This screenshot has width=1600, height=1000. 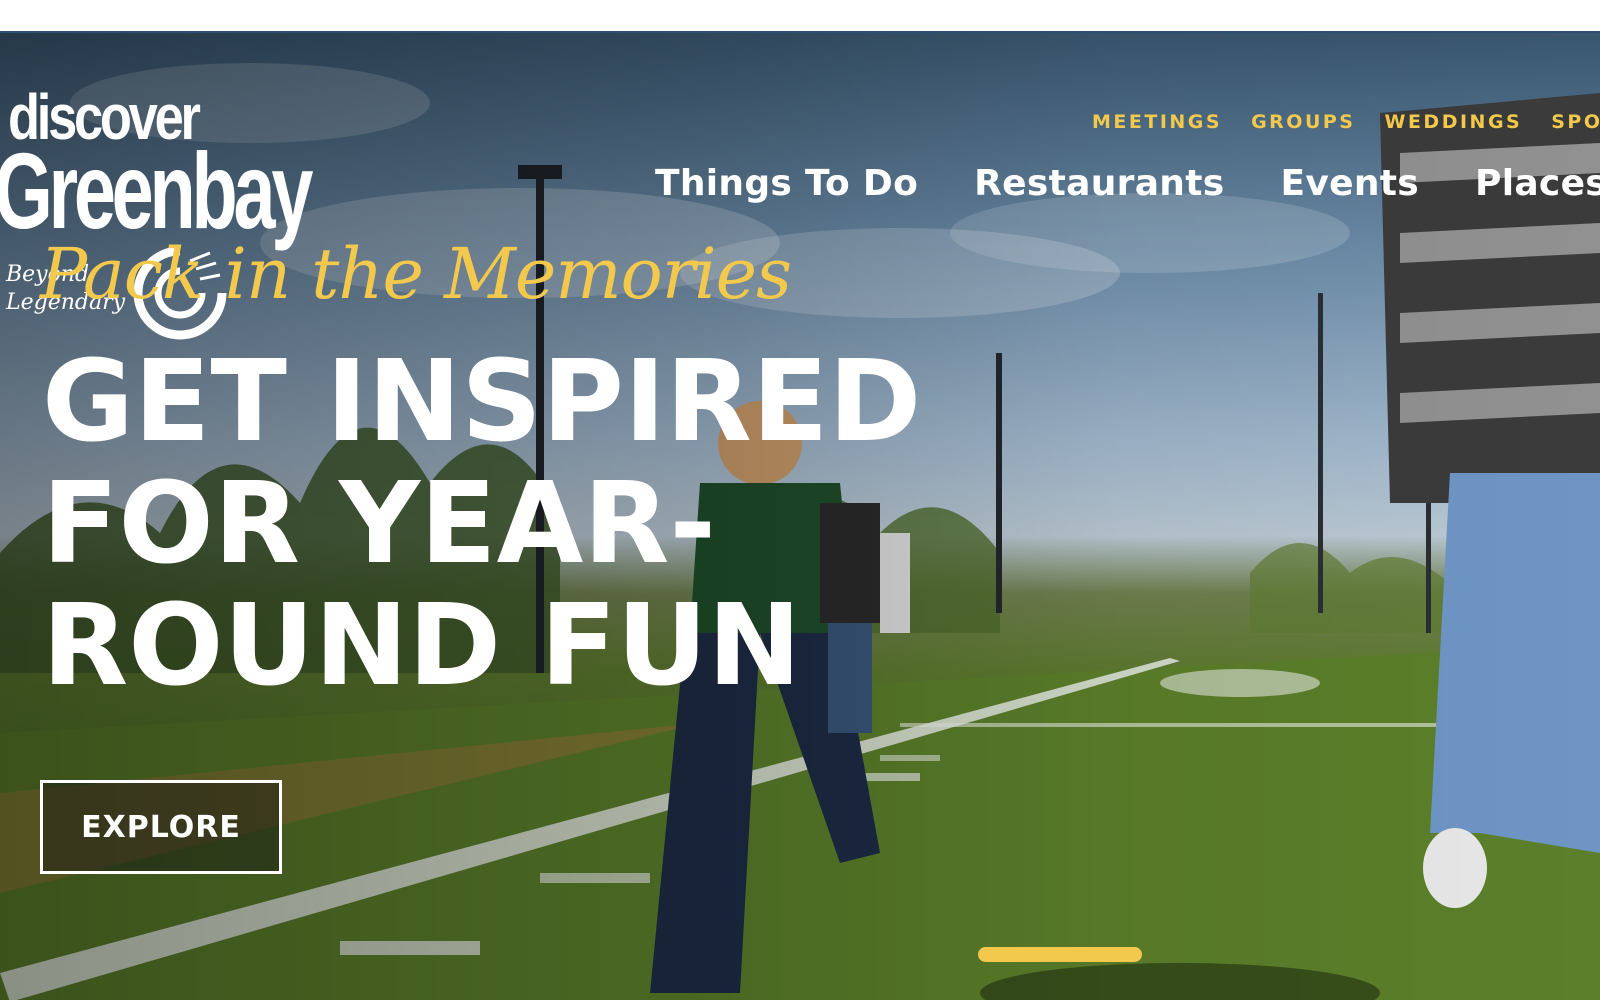 I want to click on nav-link-meetings: MEETINGS, so click(x=1157, y=122).